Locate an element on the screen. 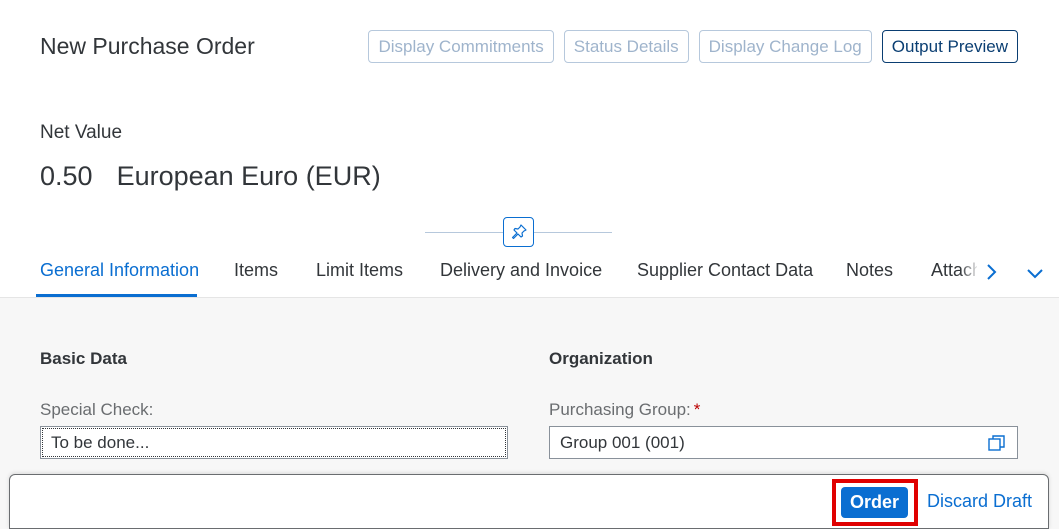 The height and width of the screenshot is (529, 1059). chevron-right-icon is located at coordinates (992, 272).